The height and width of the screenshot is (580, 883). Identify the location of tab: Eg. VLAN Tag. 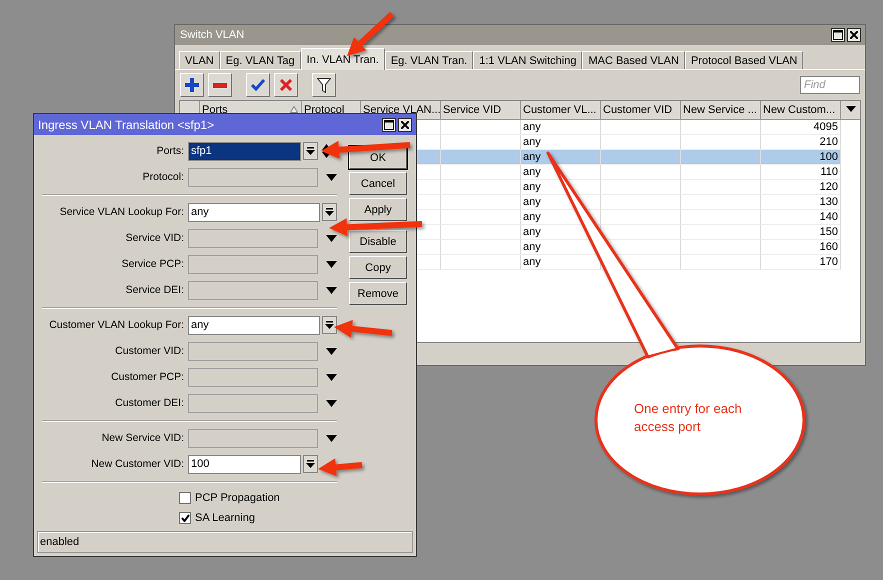
(260, 60).